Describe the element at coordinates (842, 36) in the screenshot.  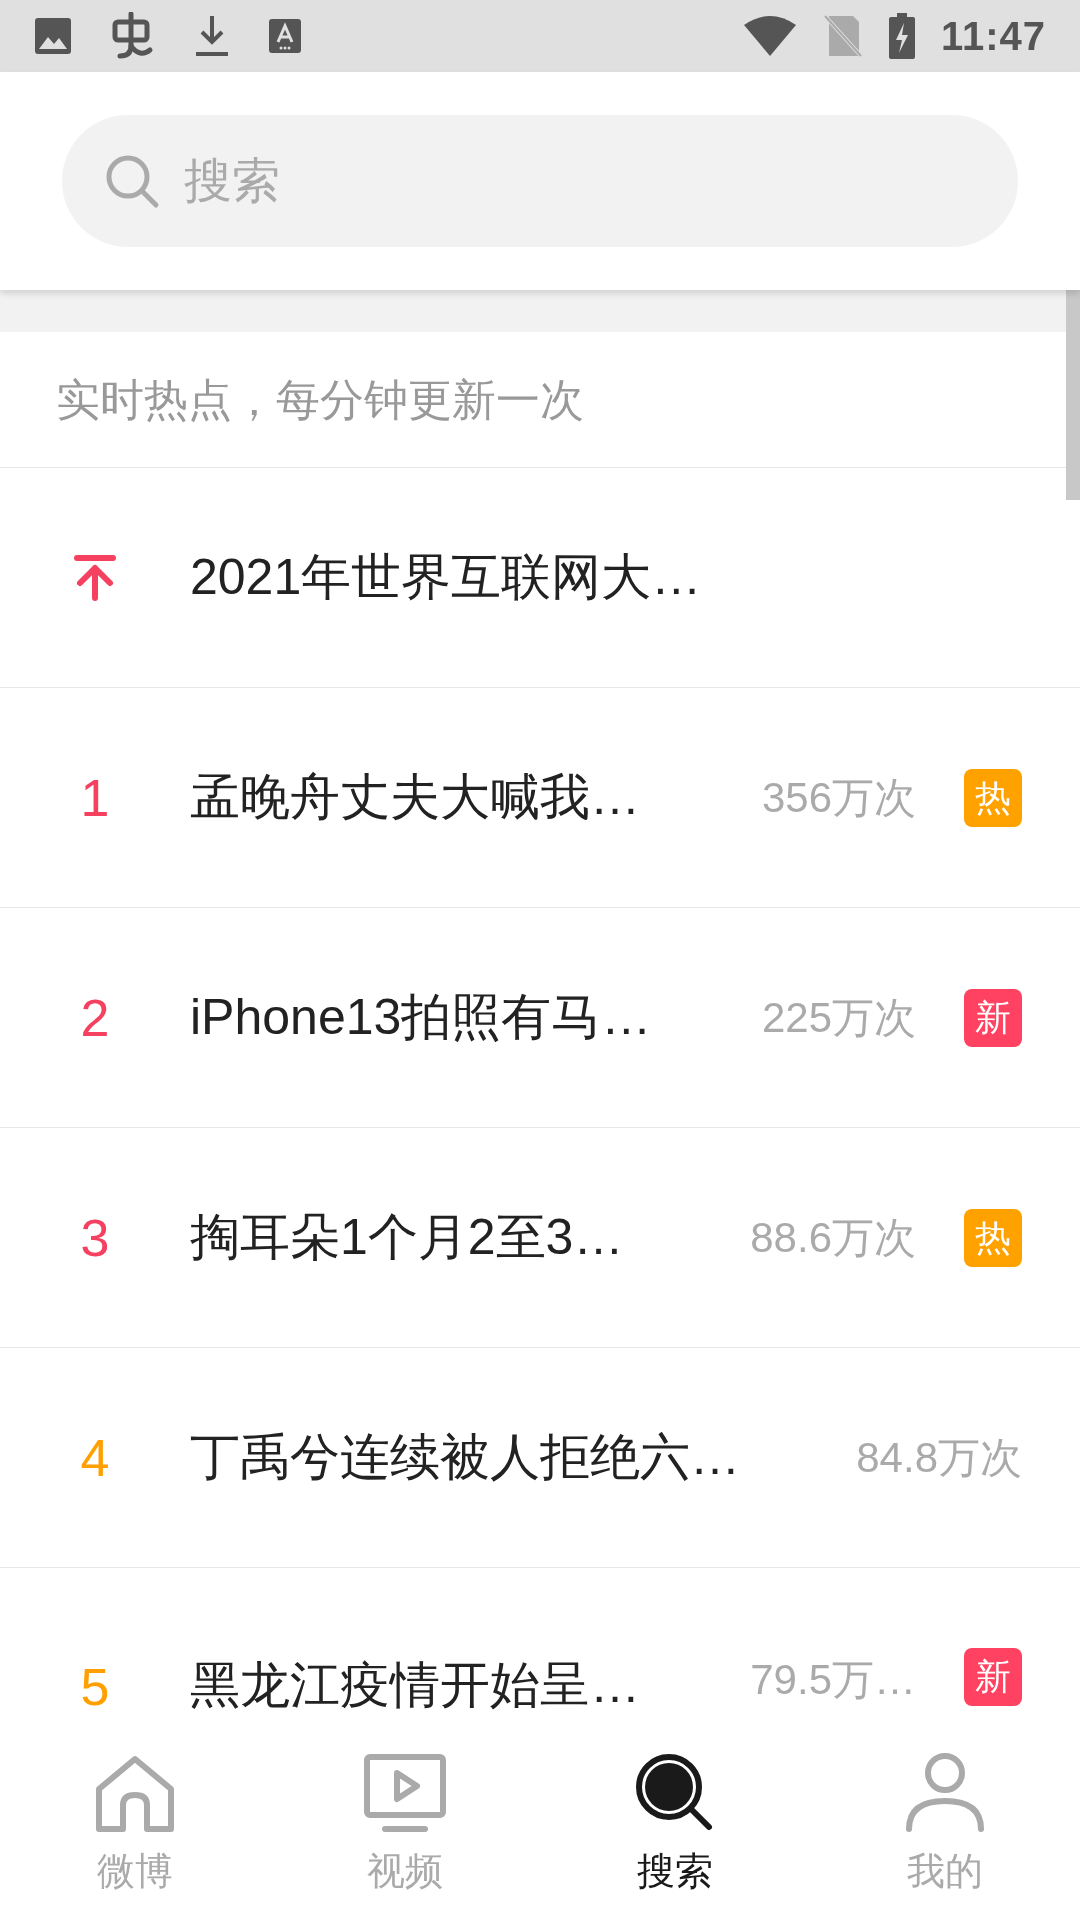
I see `no-sim-icon` at that location.